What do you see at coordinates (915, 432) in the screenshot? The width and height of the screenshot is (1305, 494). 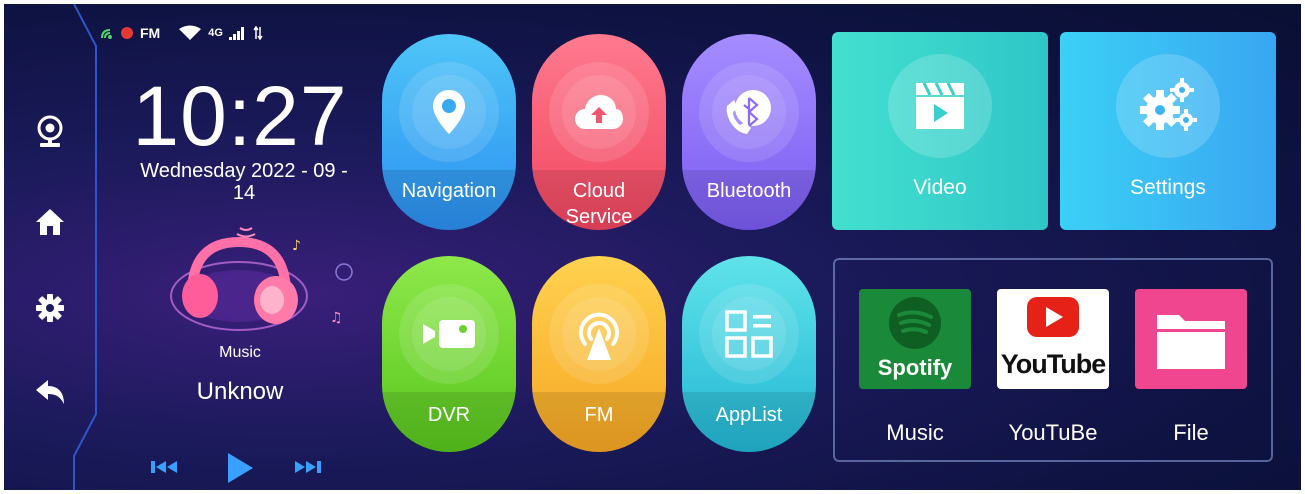 I see `music-app-label: Music` at bounding box center [915, 432].